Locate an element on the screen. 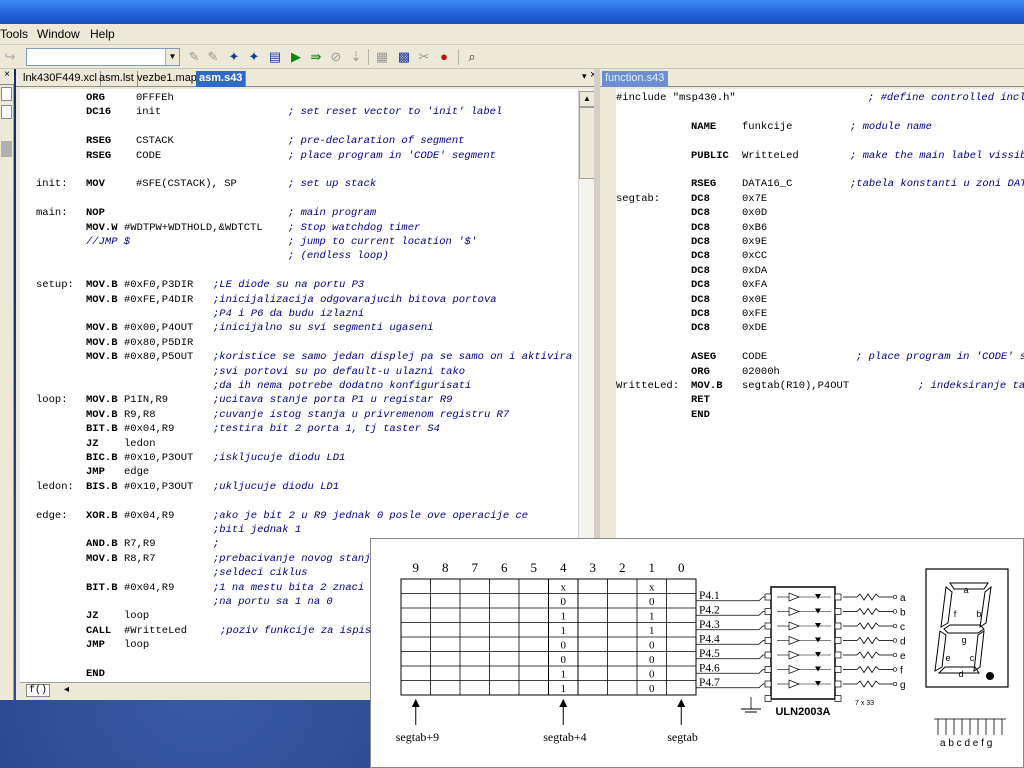  tab-dropdown-icon: ▾ is located at coordinates (584, 76).